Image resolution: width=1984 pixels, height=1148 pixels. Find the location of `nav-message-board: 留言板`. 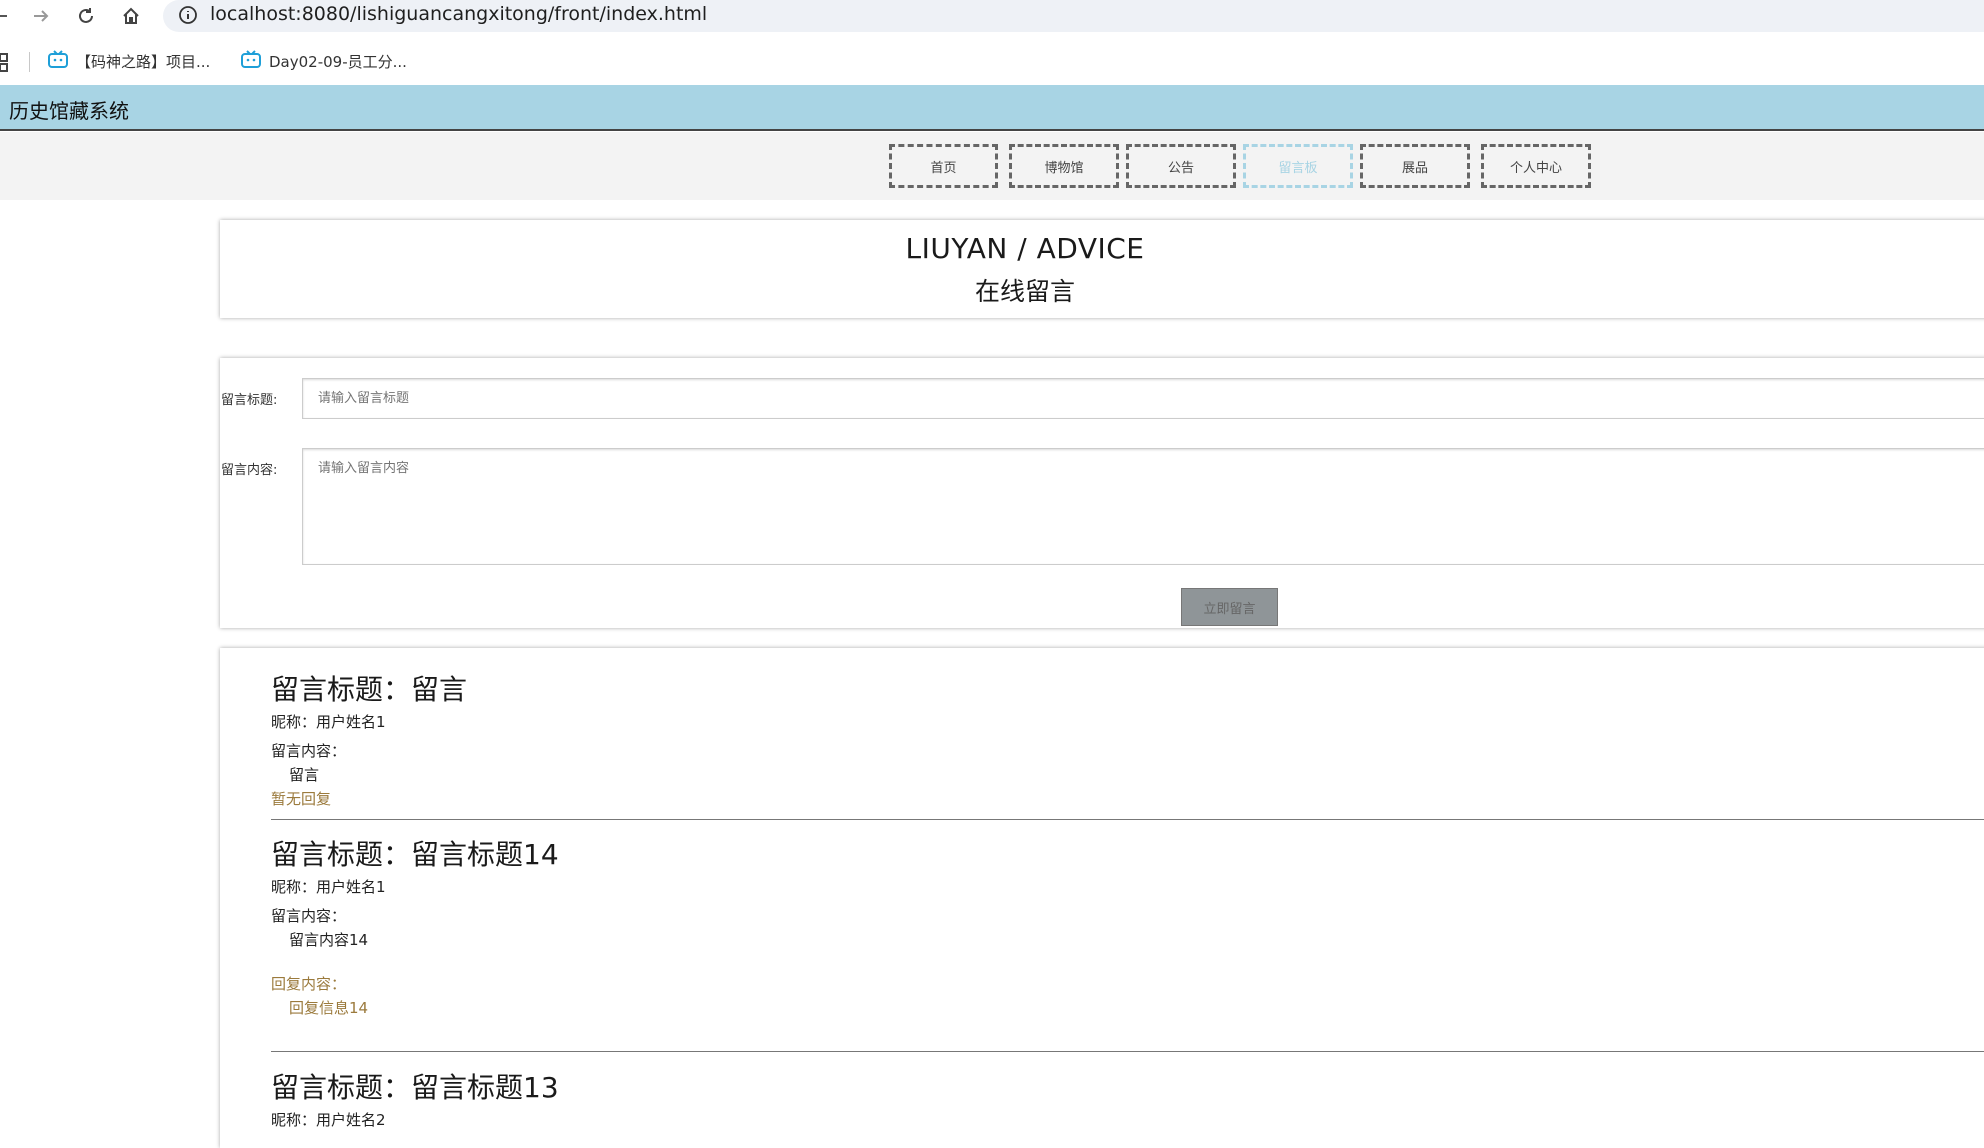

nav-message-board: 留言板 is located at coordinates (1298, 166).